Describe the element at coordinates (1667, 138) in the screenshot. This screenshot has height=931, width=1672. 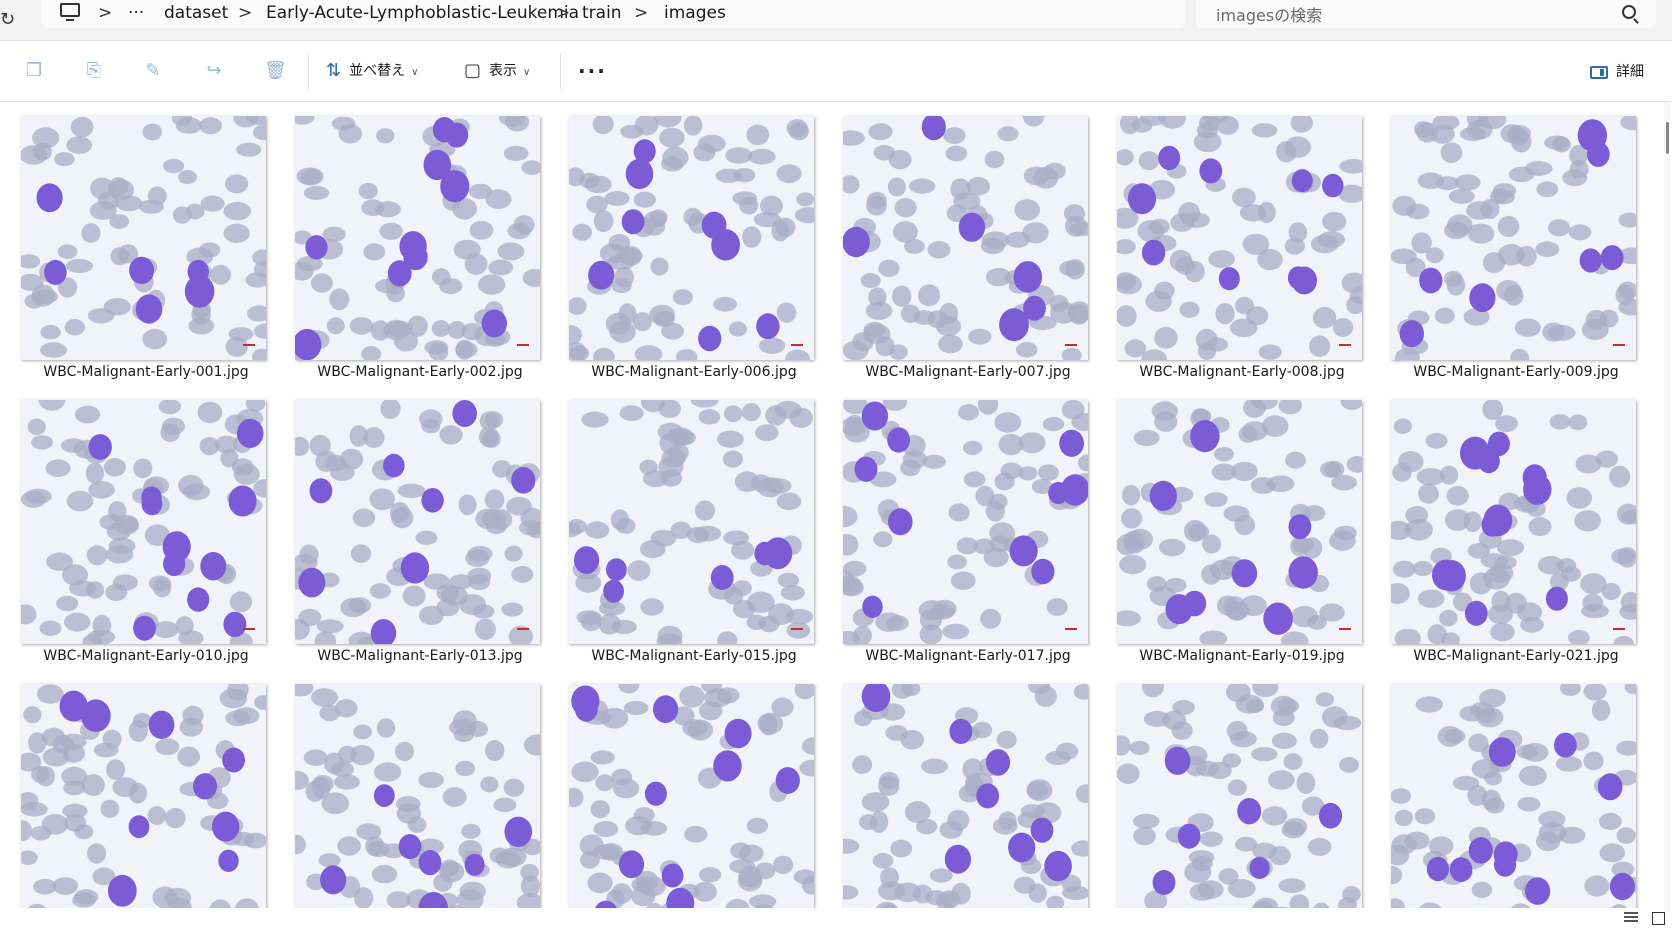
I see `scrollbar-thumb` at that location.